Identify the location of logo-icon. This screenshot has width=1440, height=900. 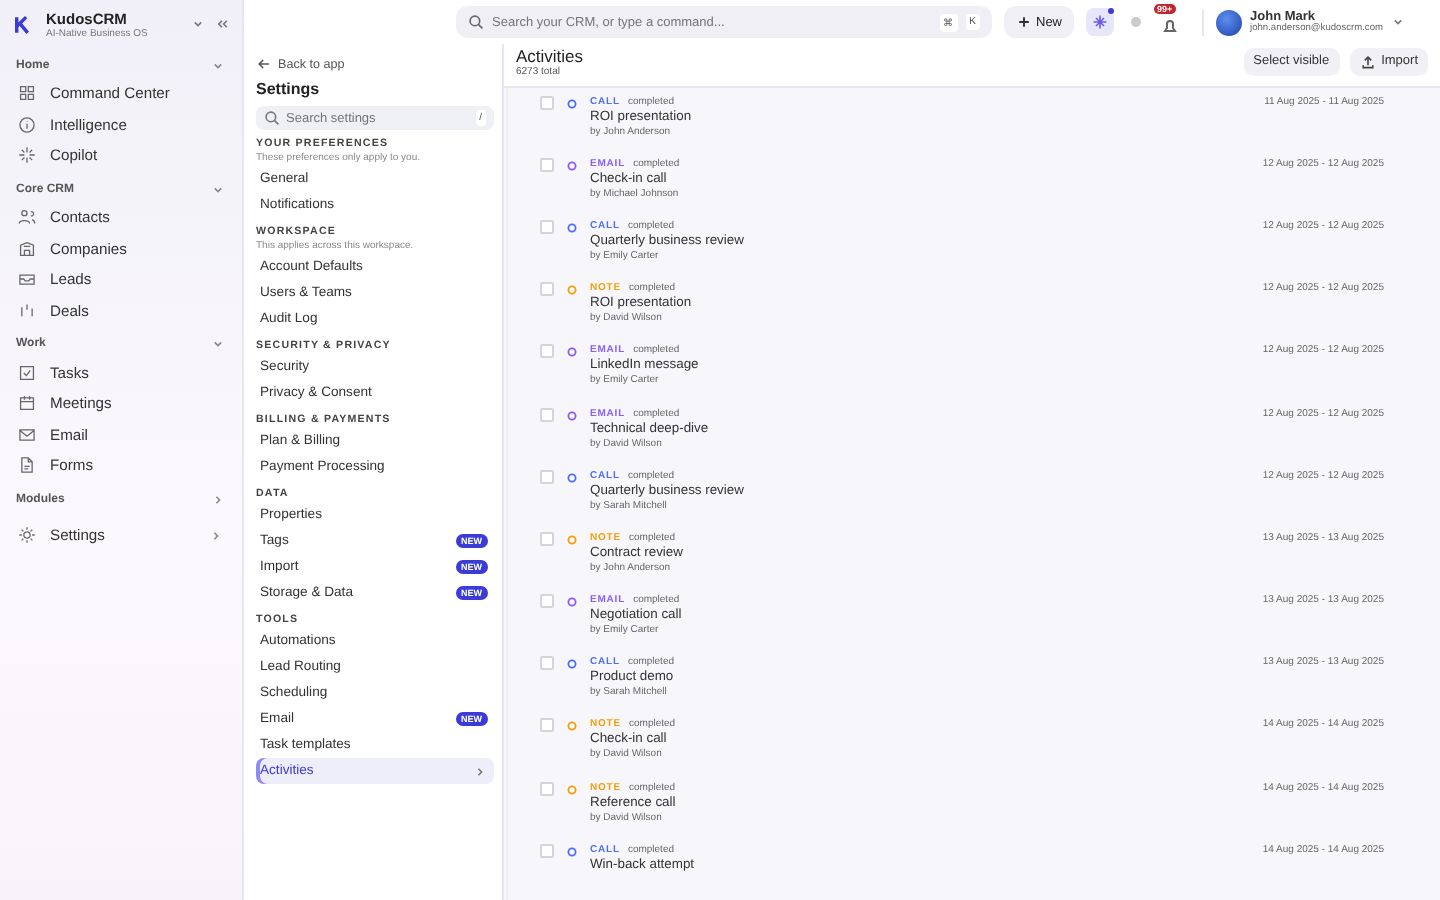
(23, 24).